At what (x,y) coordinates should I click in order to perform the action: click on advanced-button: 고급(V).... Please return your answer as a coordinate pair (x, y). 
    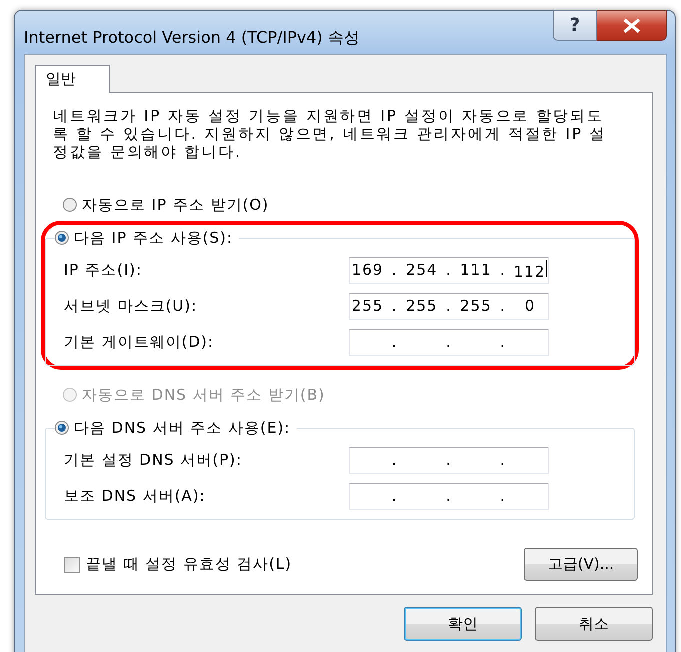
    Looking at the image, I should click on (581, 564).